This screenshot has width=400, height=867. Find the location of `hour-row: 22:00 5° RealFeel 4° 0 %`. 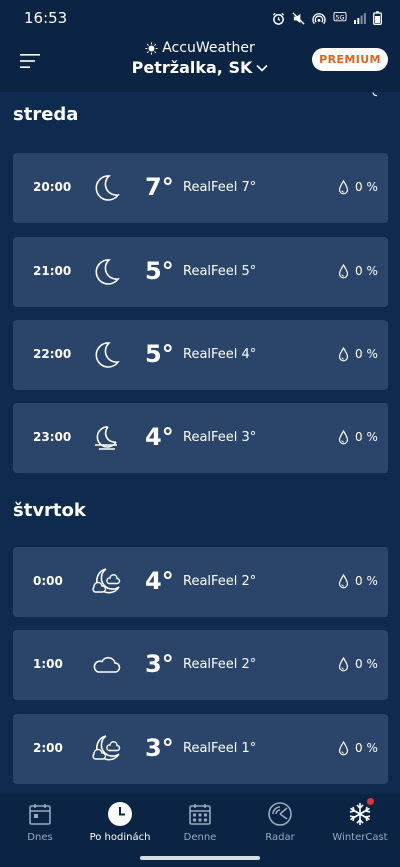

hour-row: 22:00 5° RealFeel 4° 0 % is located at coordinates (200, 355).